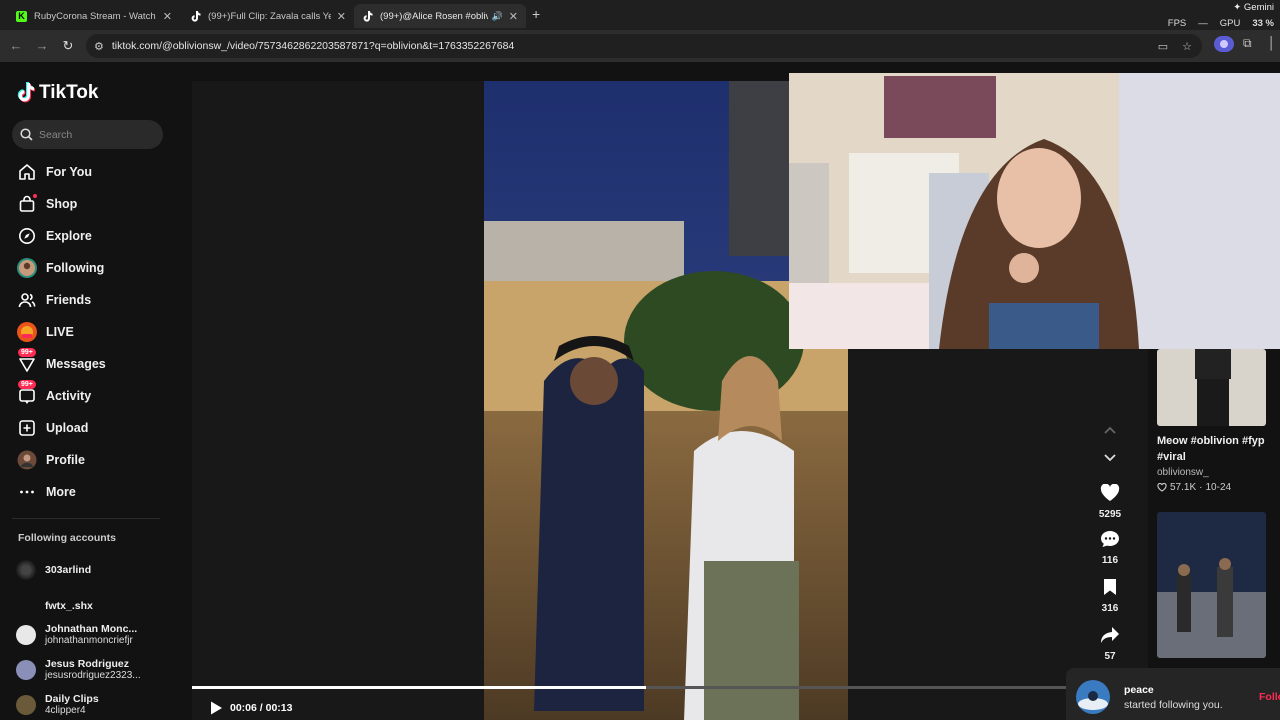  What do you see at coordinates (69, 605) in the screenshot?
I see `account-name: fwtx_.shx` at bounding box center [69, 605].